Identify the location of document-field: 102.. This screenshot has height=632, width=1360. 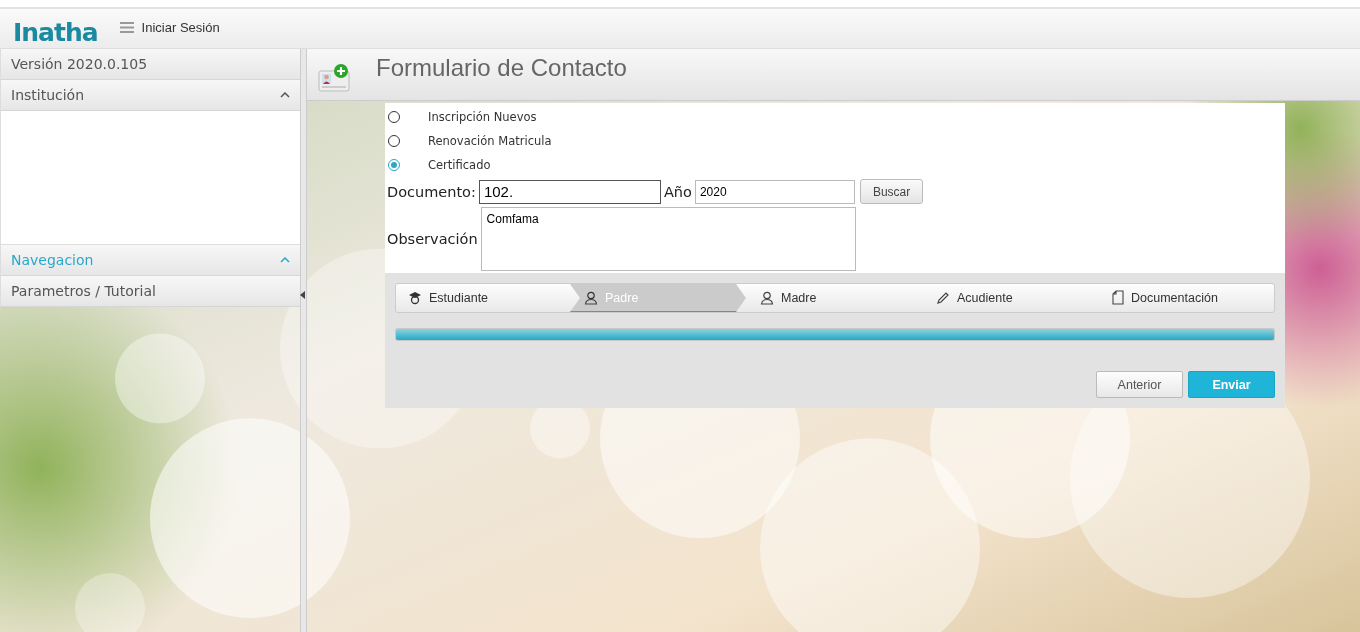
(569, 191).